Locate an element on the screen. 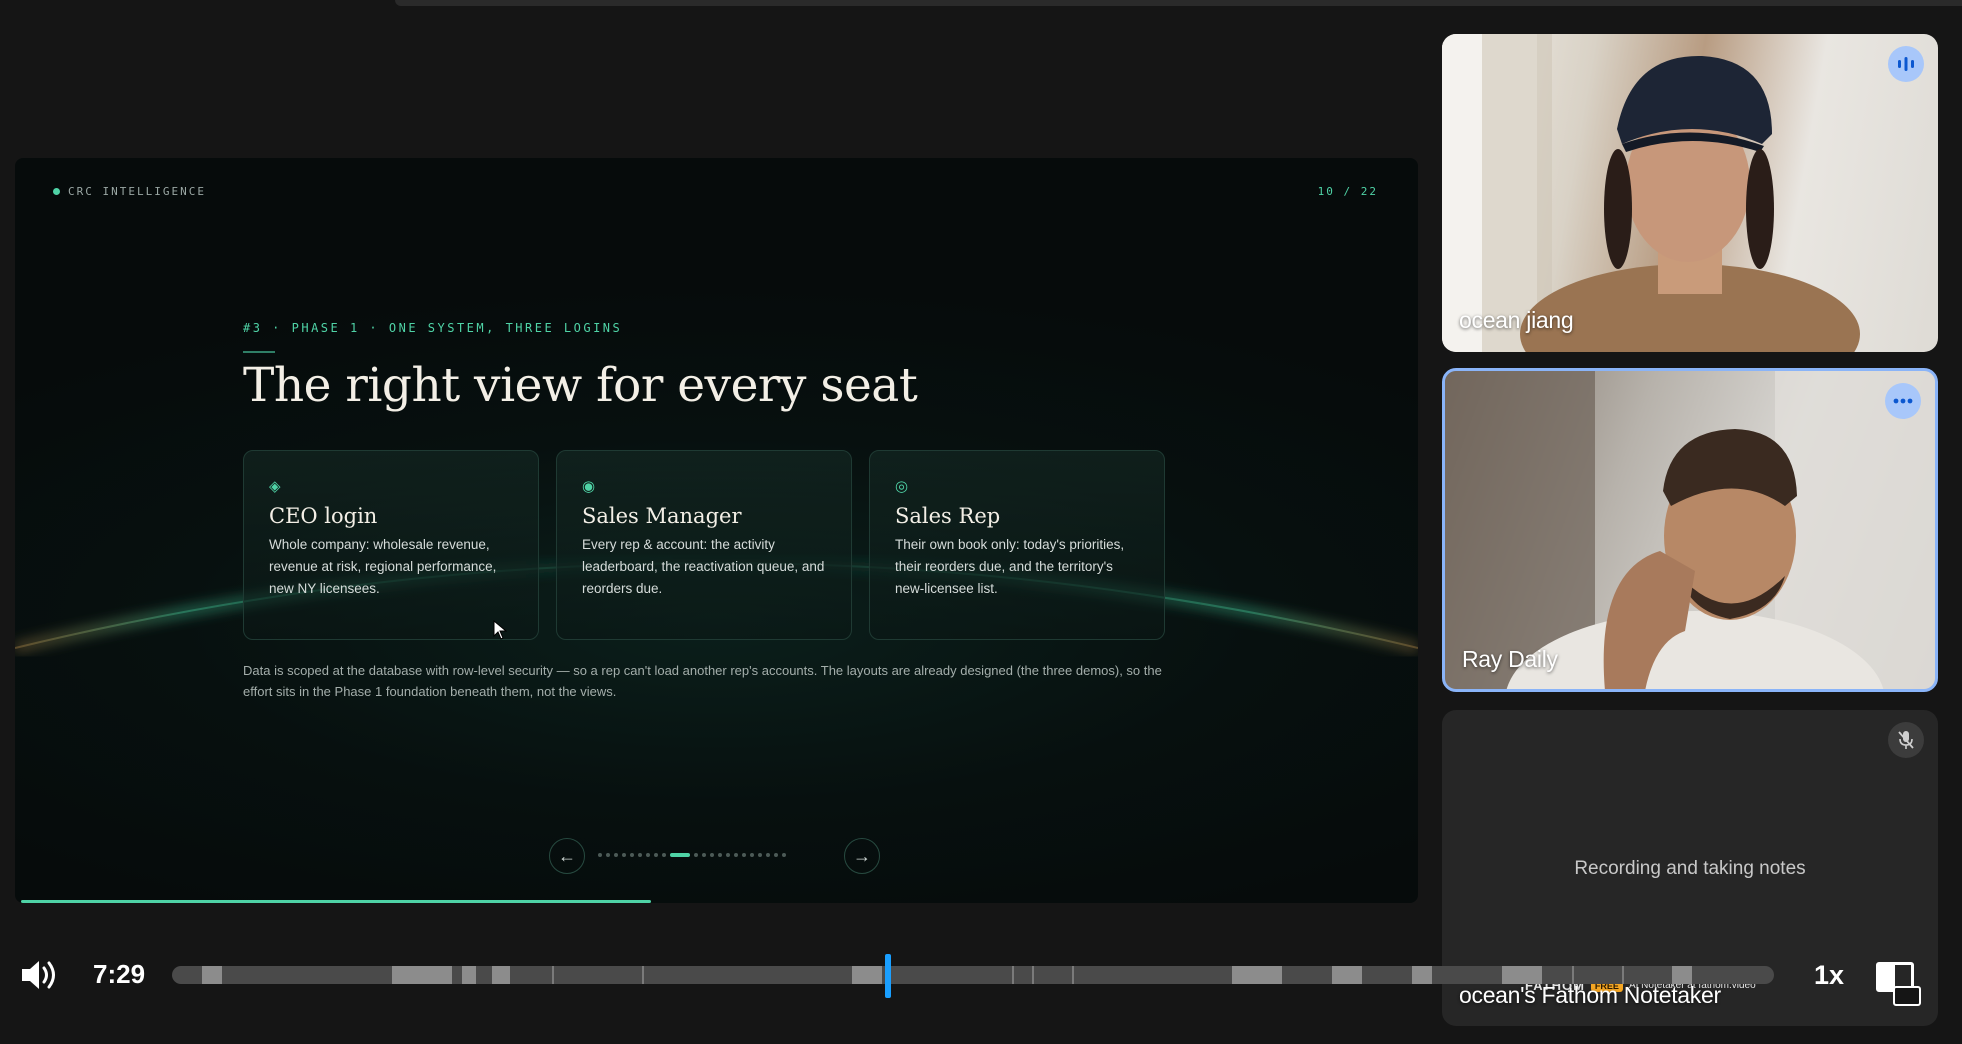 This screenshot has height=1044, width=1962. participant-name: ocean's Fathom Notetaker is located at coordinates (1590, 995).